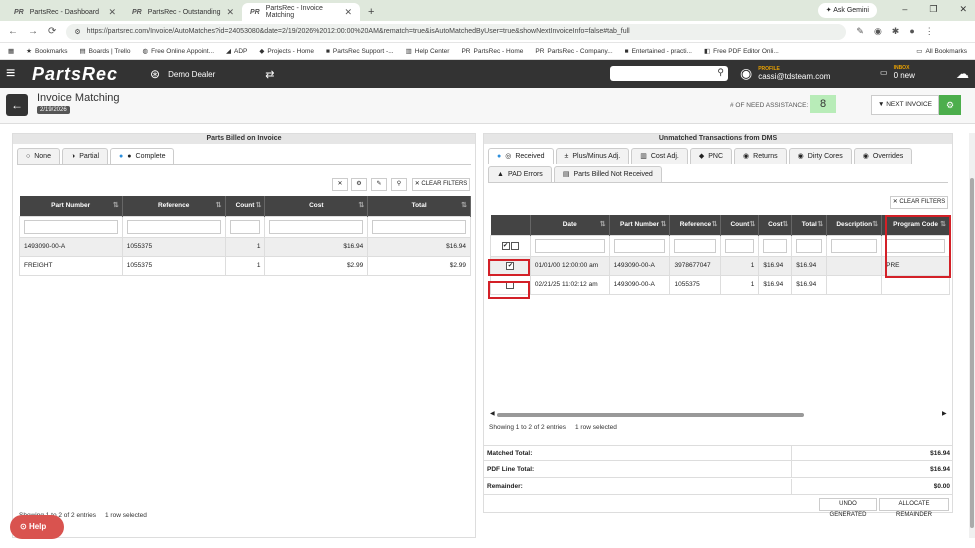 This screenshot has height=548, width=975. What do you see at coordinates (854, 245) in the screenshot?
I see `filter-description-input` at bounding box center [854, 245].